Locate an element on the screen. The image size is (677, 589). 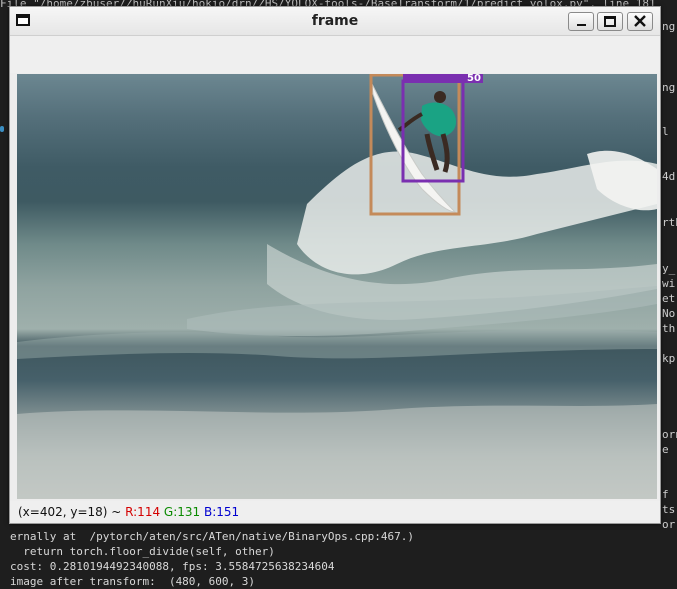
window-title: frame is located at coordinates (335, 21).